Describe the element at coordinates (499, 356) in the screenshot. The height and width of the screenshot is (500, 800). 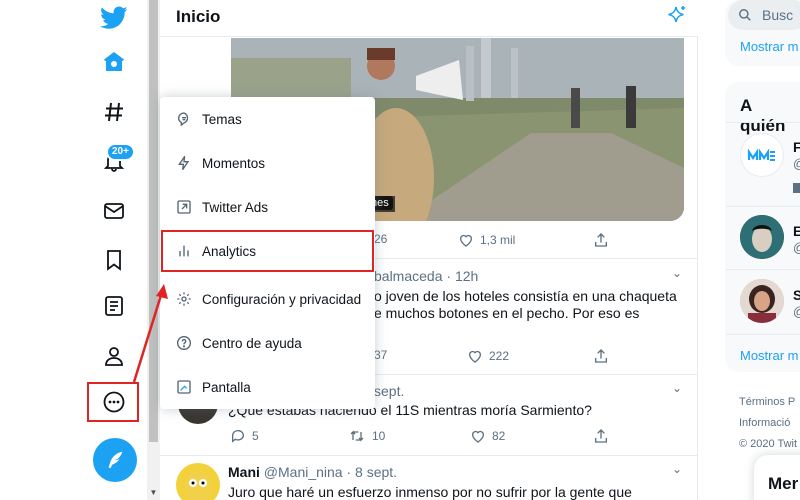
I see `like-count: 222` at that location.